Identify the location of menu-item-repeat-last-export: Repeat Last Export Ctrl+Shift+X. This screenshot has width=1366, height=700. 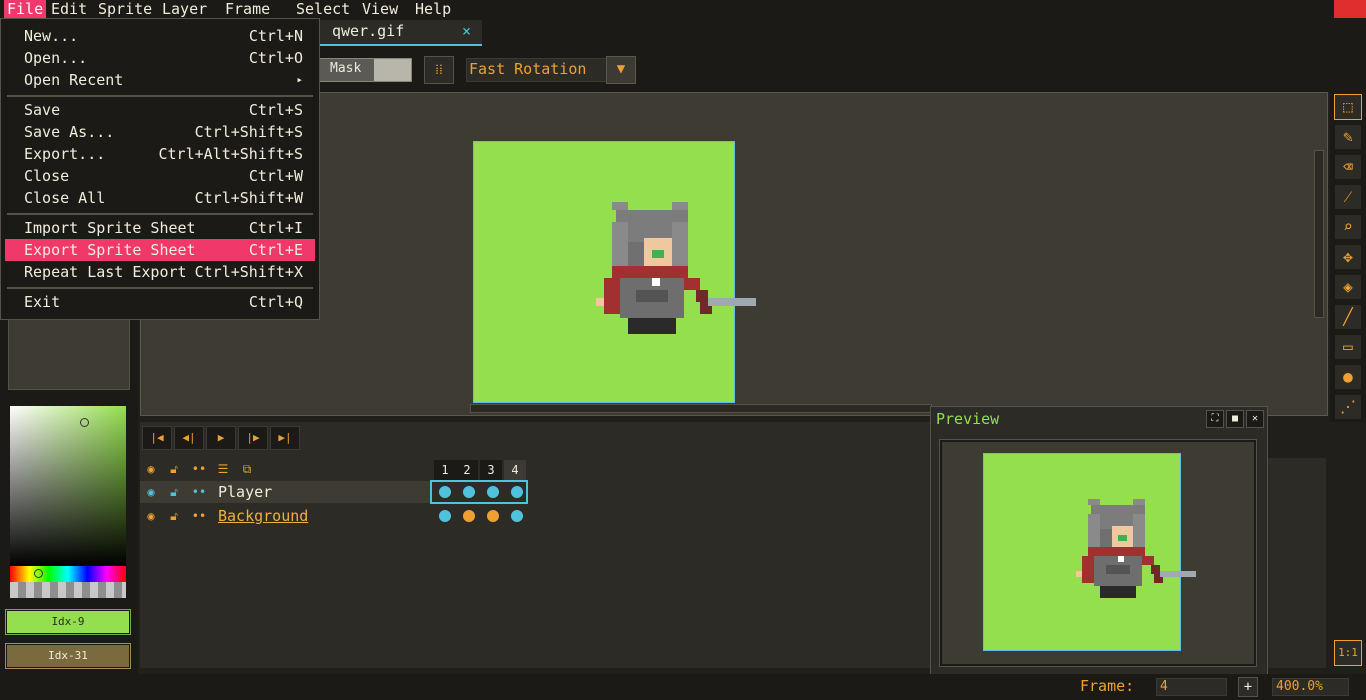
(160, 272).